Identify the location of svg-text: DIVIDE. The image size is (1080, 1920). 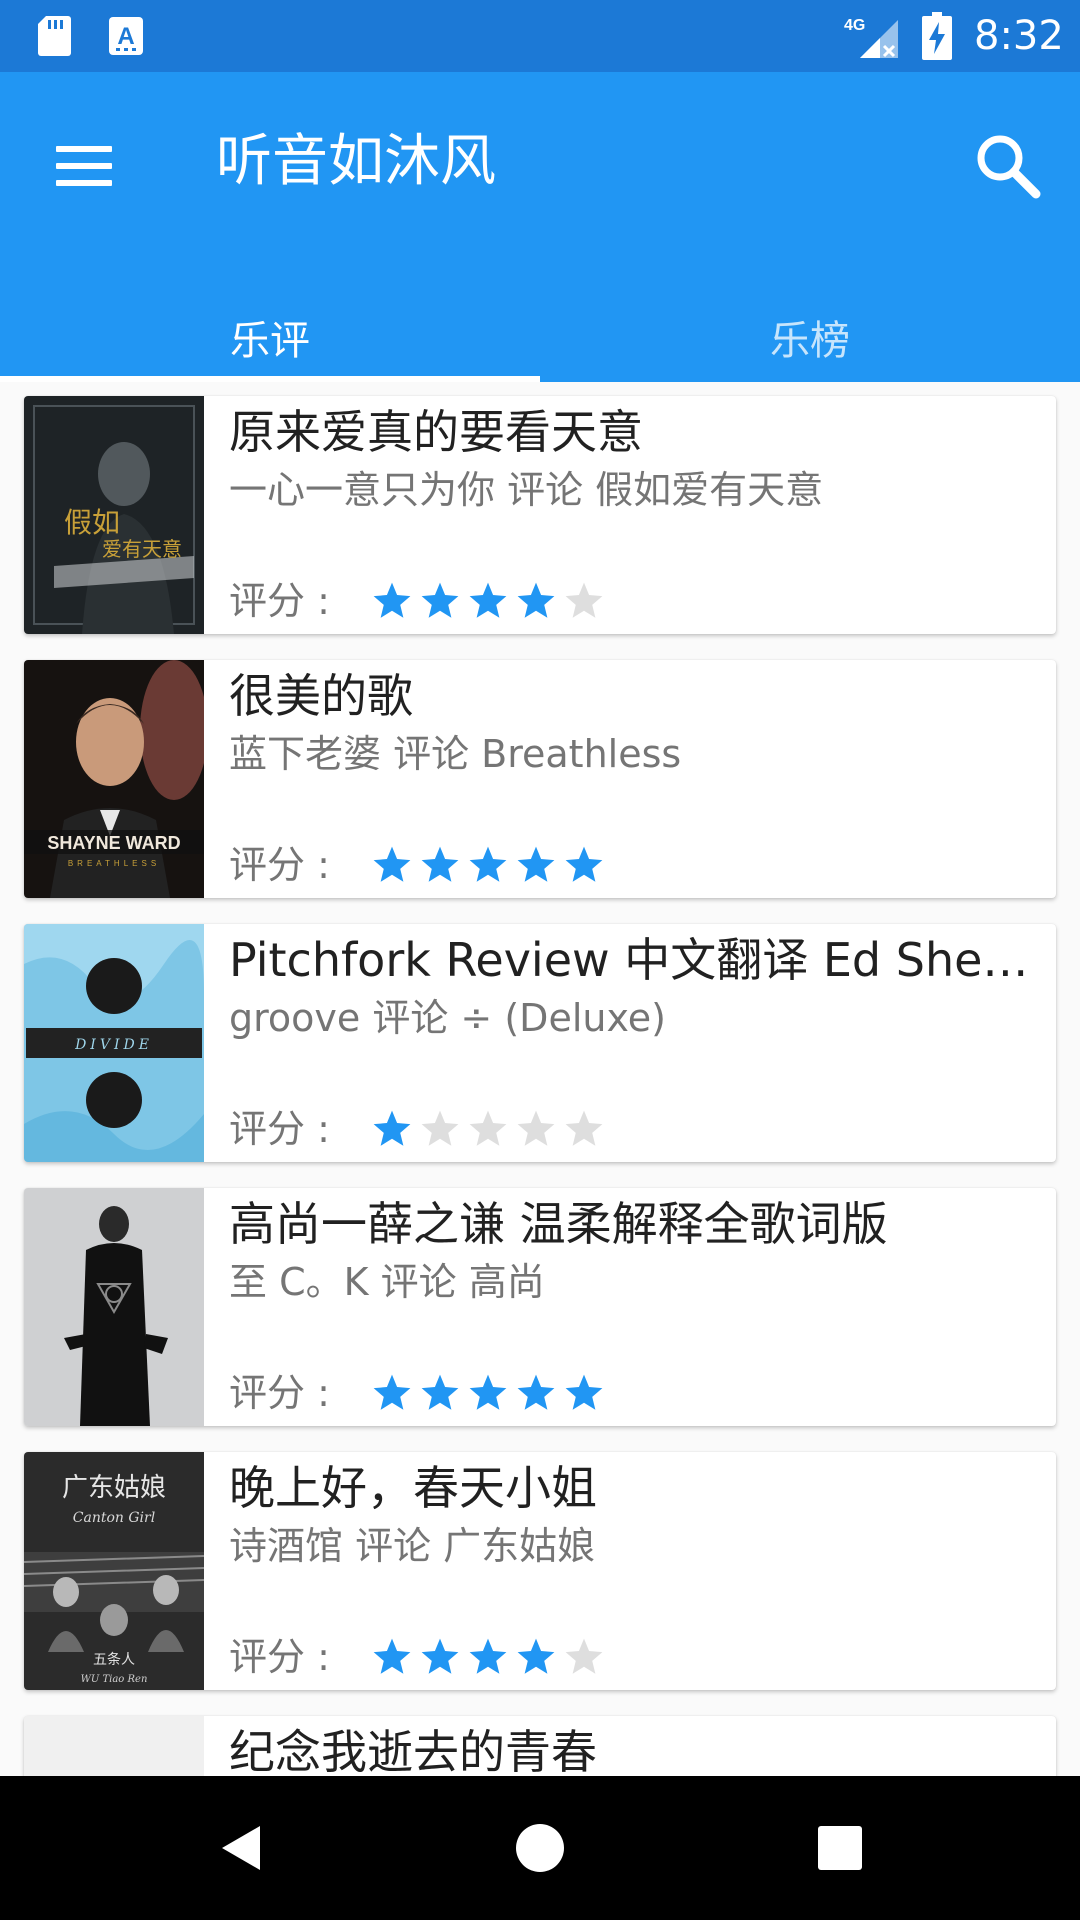
(113, 1045).